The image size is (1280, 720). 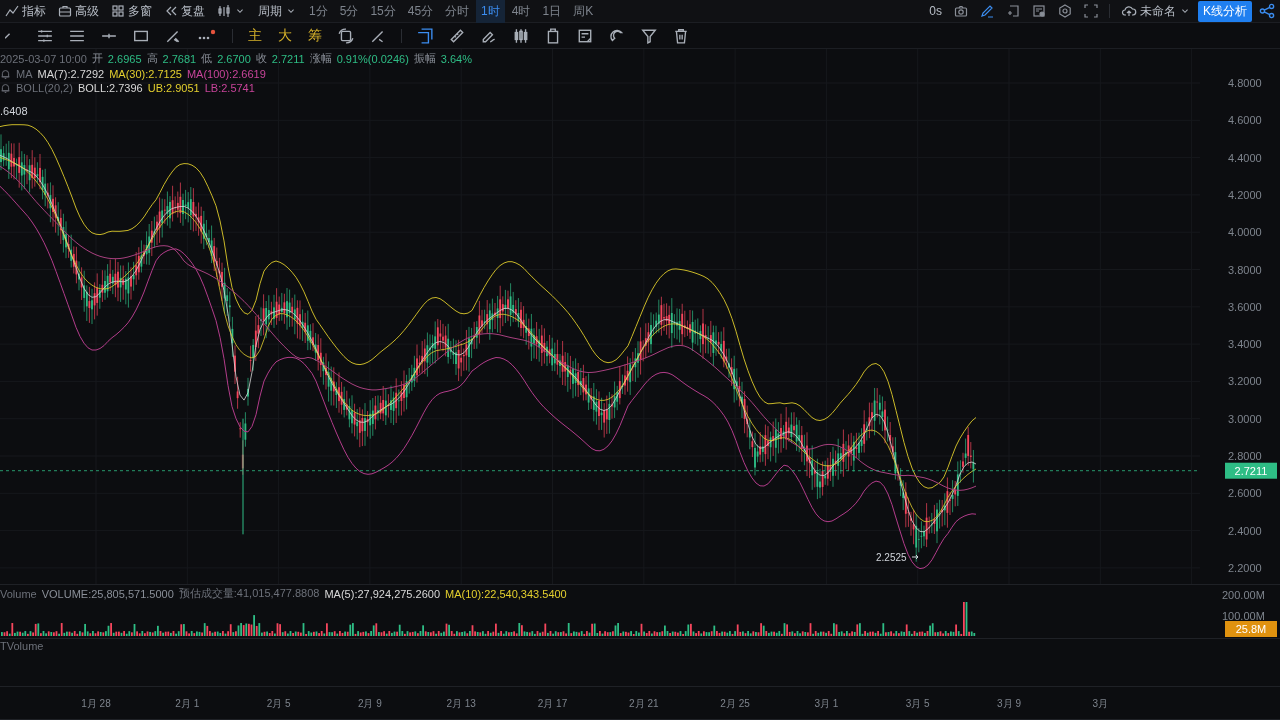 What do you see at coordinates (552, 11) in the screenshot?
I see `interval-tab: 1日` at bounding box center [552, 11].